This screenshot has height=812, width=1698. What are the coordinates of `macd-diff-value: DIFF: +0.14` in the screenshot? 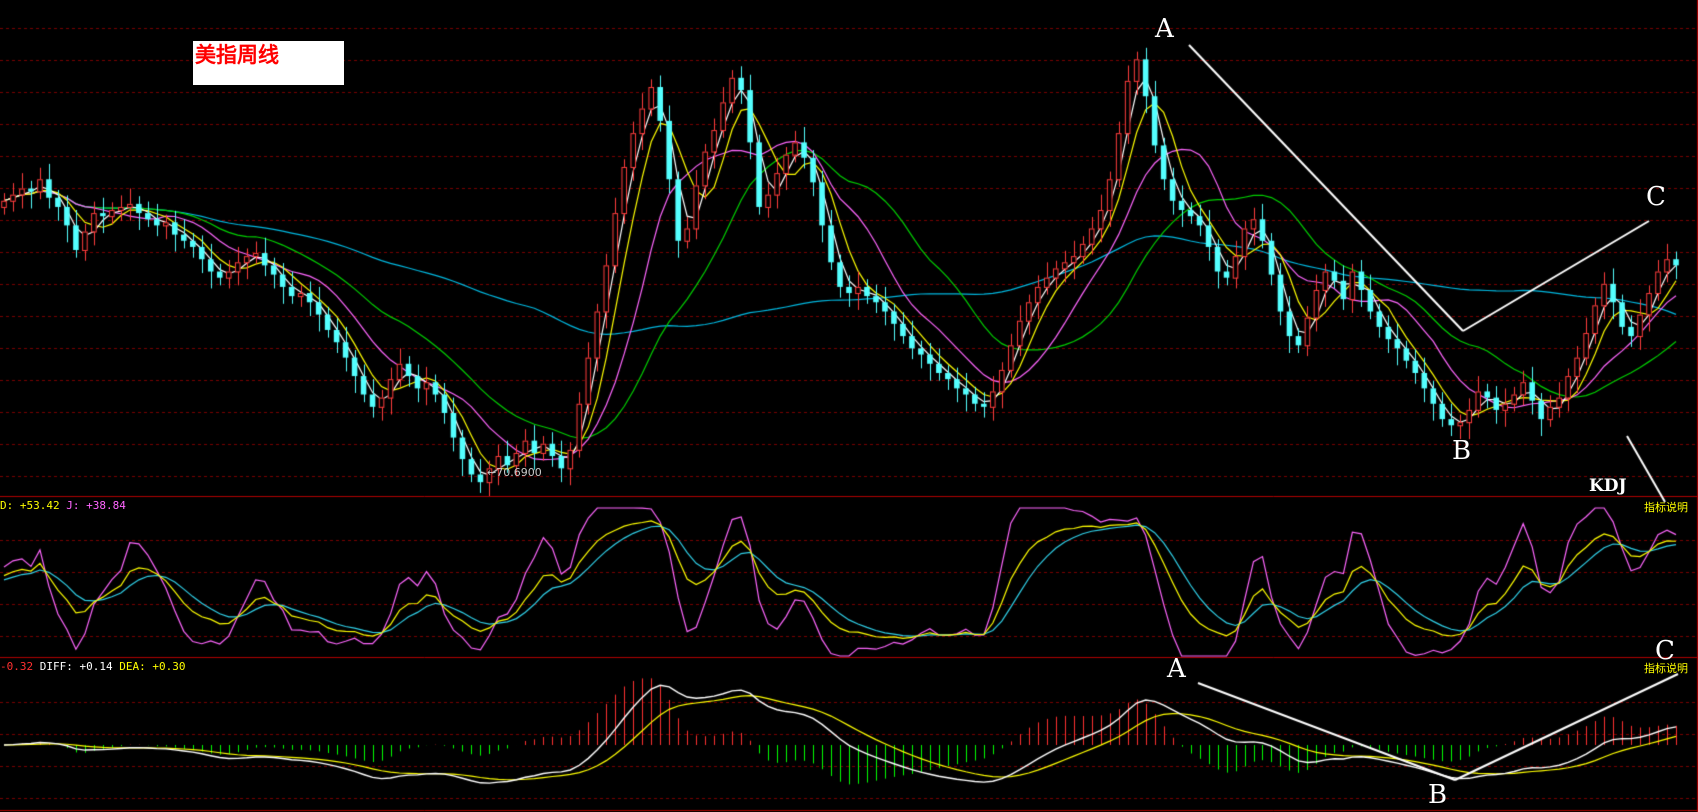 It's located at (76, 666).